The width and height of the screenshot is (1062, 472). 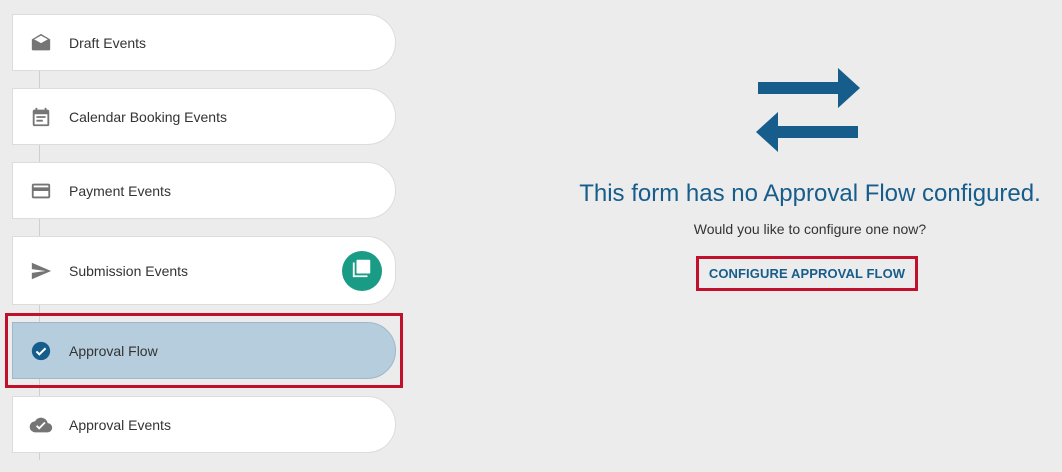 What do you see at coordinates (204, 270) in the screenshot?
I see `sidebar-item-submission-events: Submission Events` at bounding box center [204, 270].